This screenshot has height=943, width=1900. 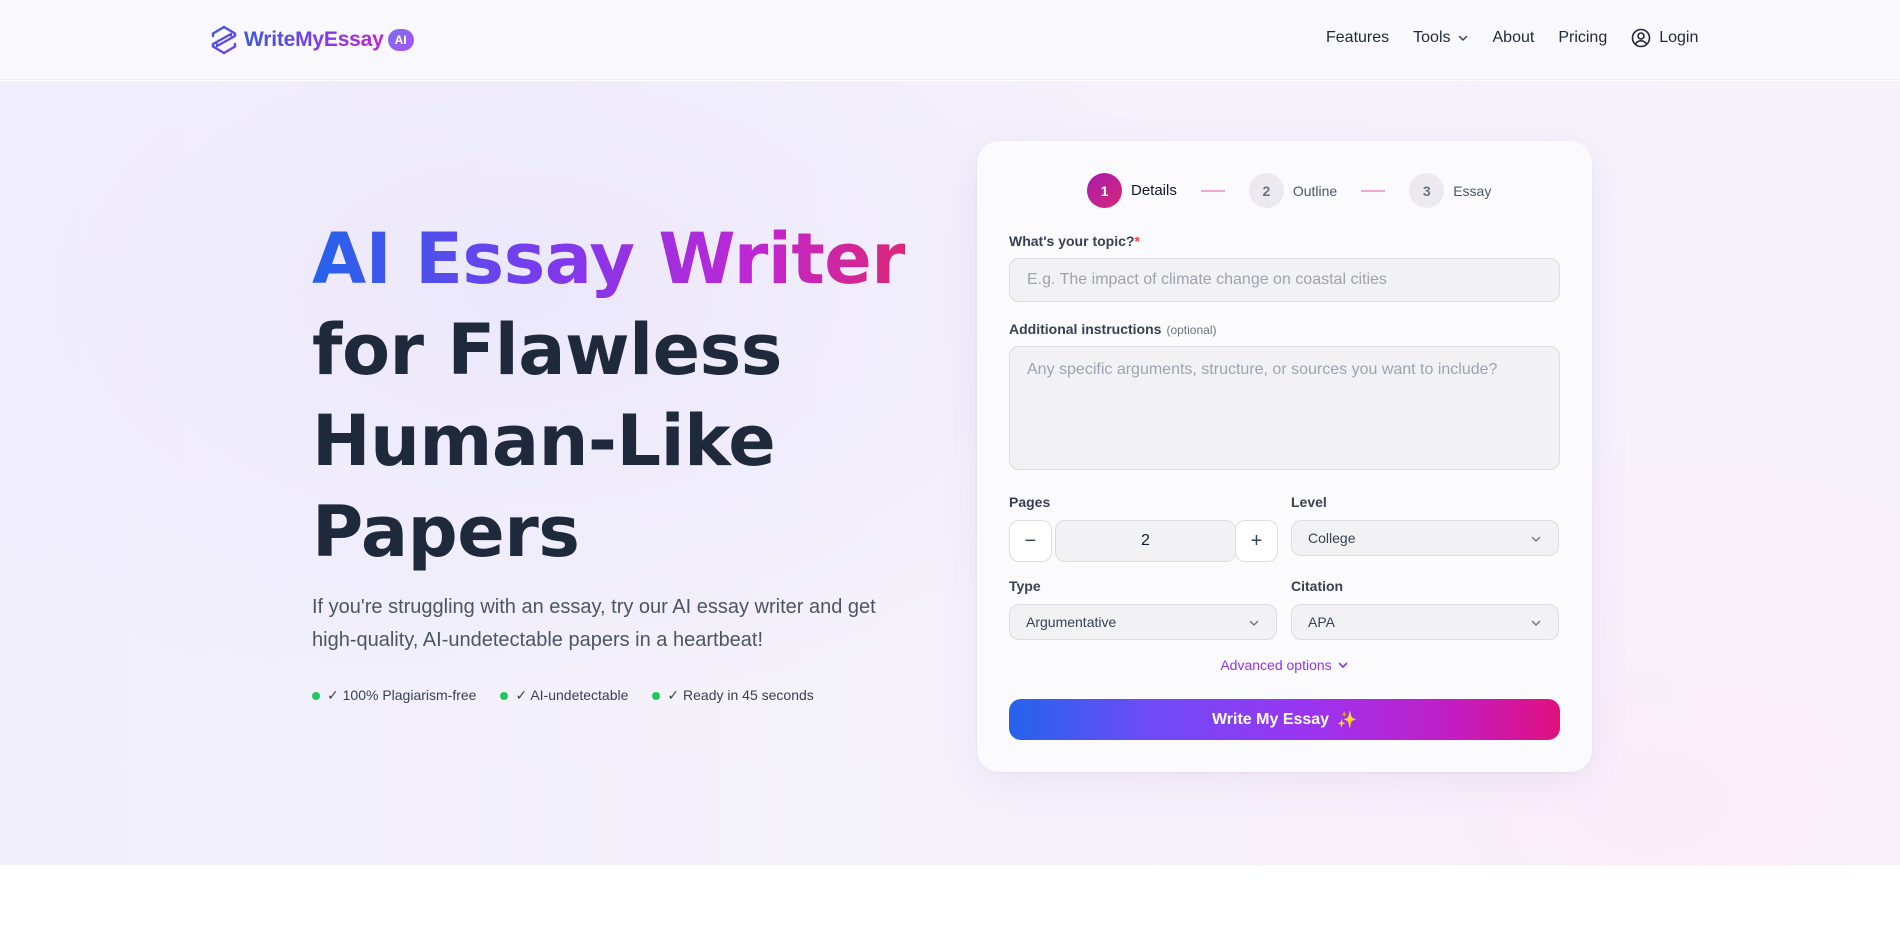 I want to click on feature-item: ✓ AI-undetectable, so click(x=564, y=695).